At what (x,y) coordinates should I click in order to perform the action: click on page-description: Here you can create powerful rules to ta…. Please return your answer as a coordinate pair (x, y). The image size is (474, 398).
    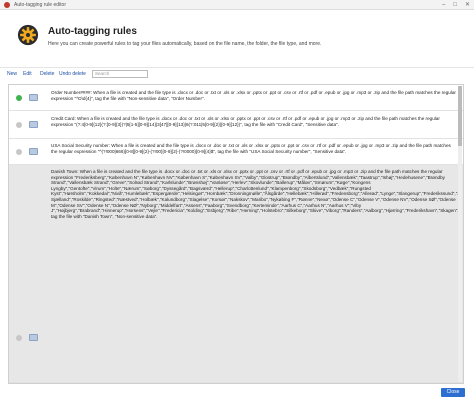
    Looking at the image, I should click on (185, 44).